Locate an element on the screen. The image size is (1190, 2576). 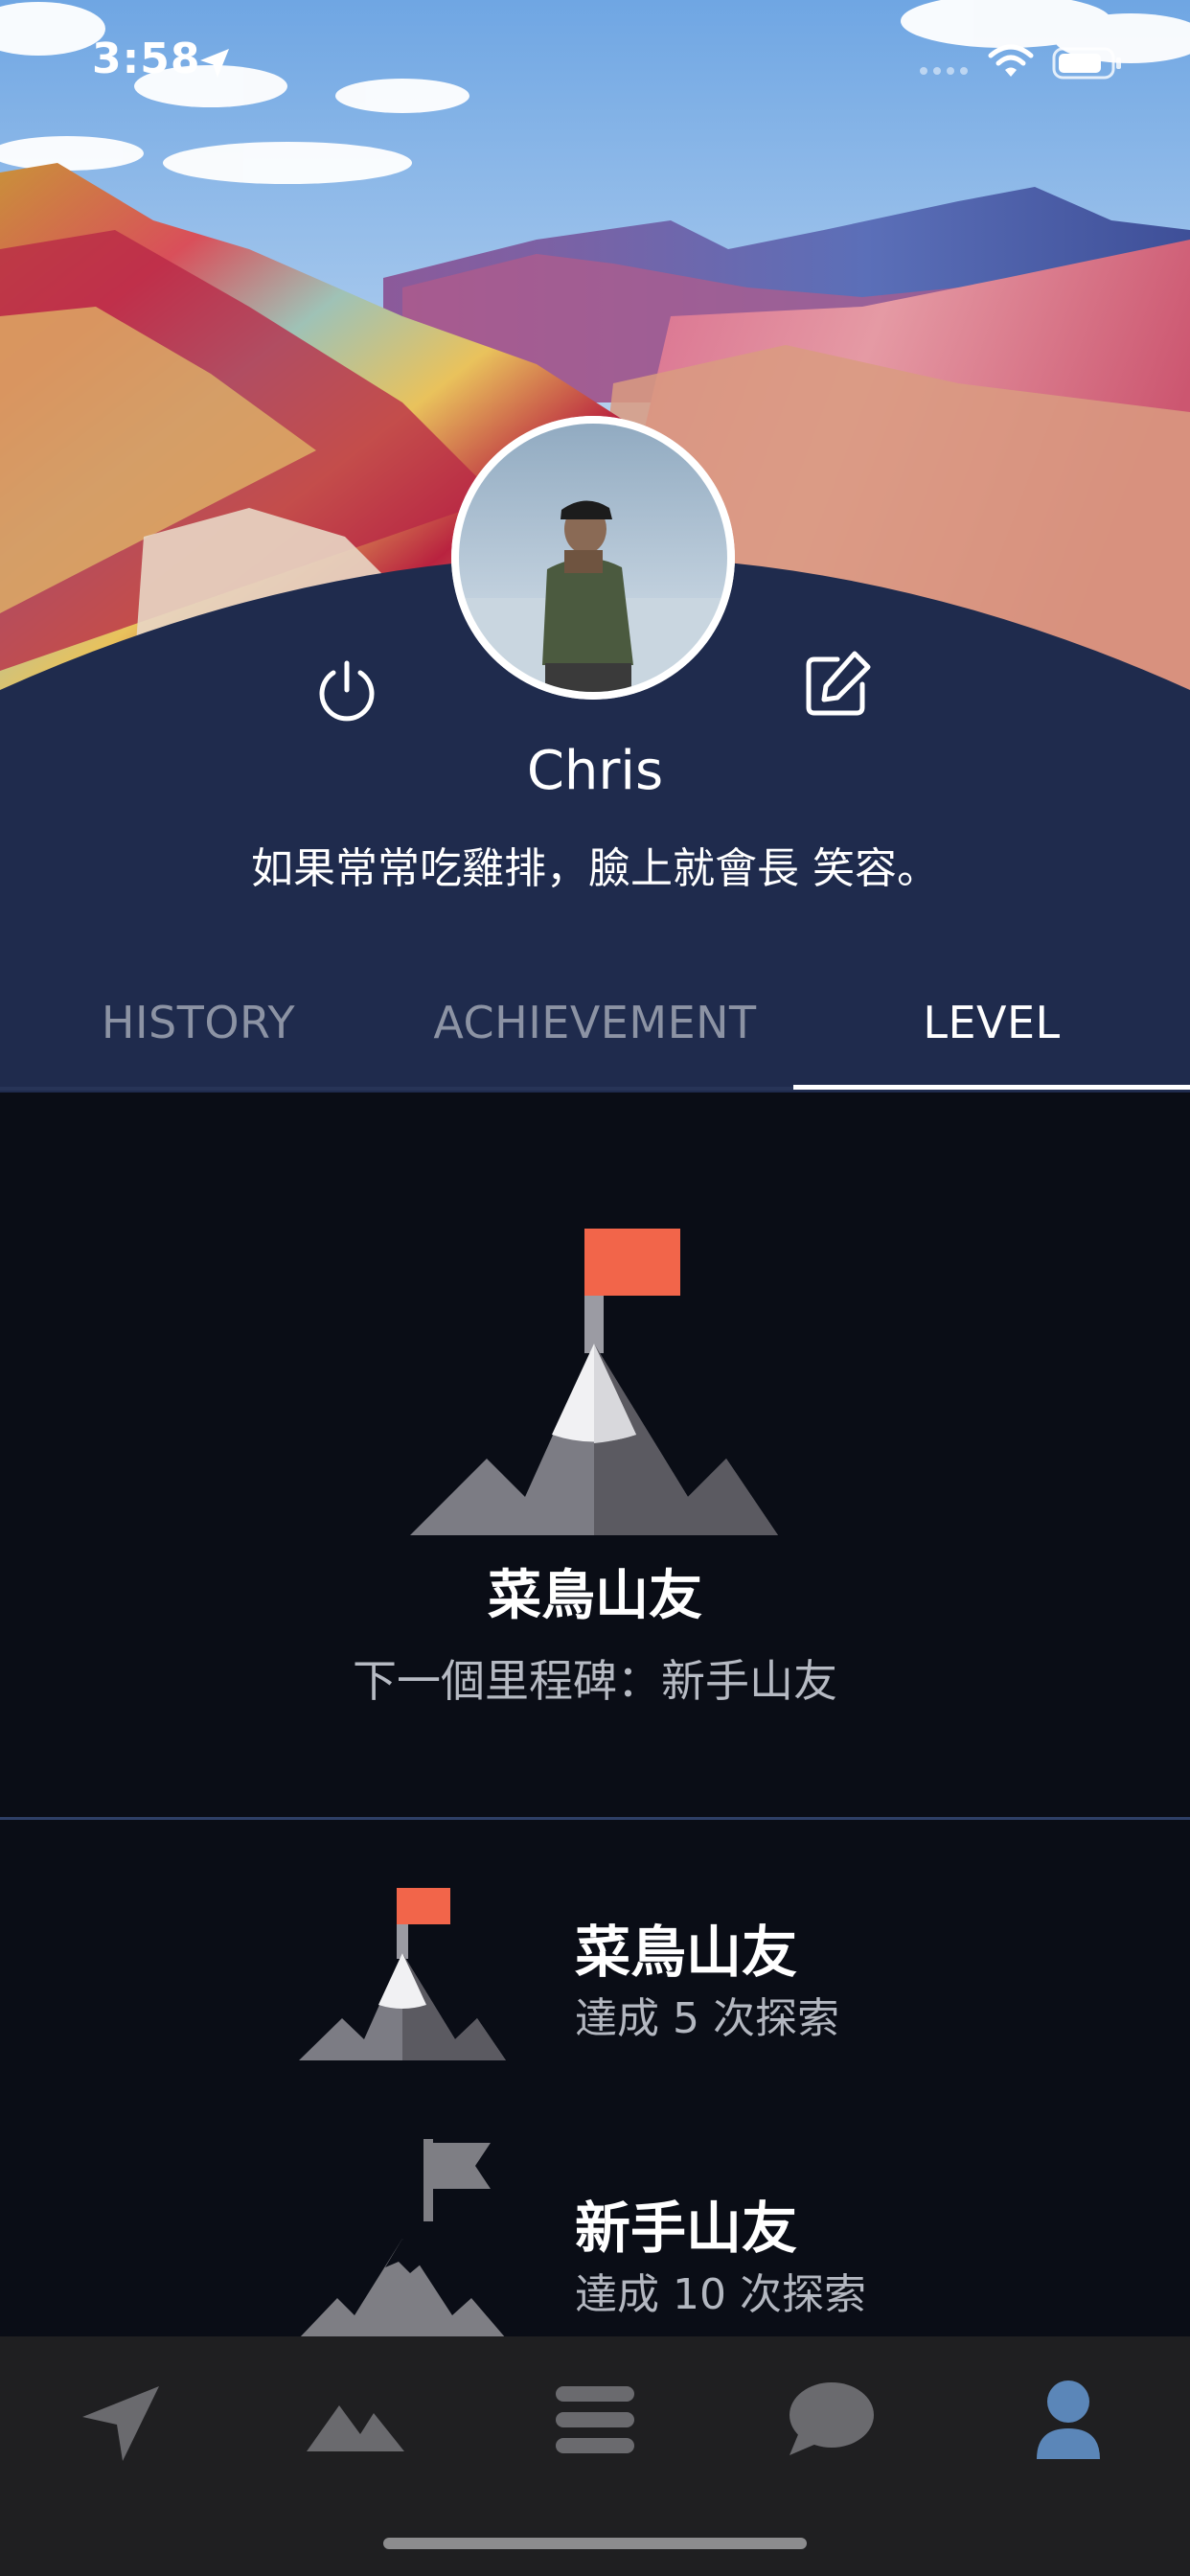
level-name: 新手山友 is located at coordinates (686, 2228).